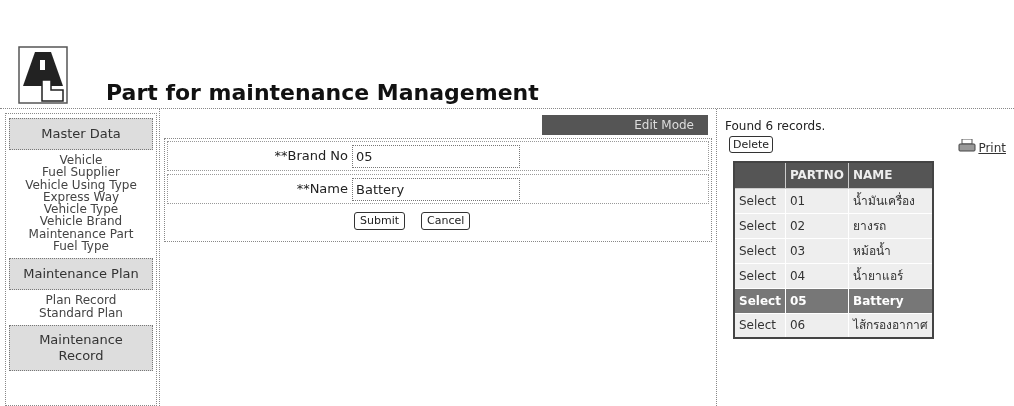  What do you see at coordinates (869, 225) in the screenshot?
I see `table-cell: ยางรถ` at bounding box center [869, 225].